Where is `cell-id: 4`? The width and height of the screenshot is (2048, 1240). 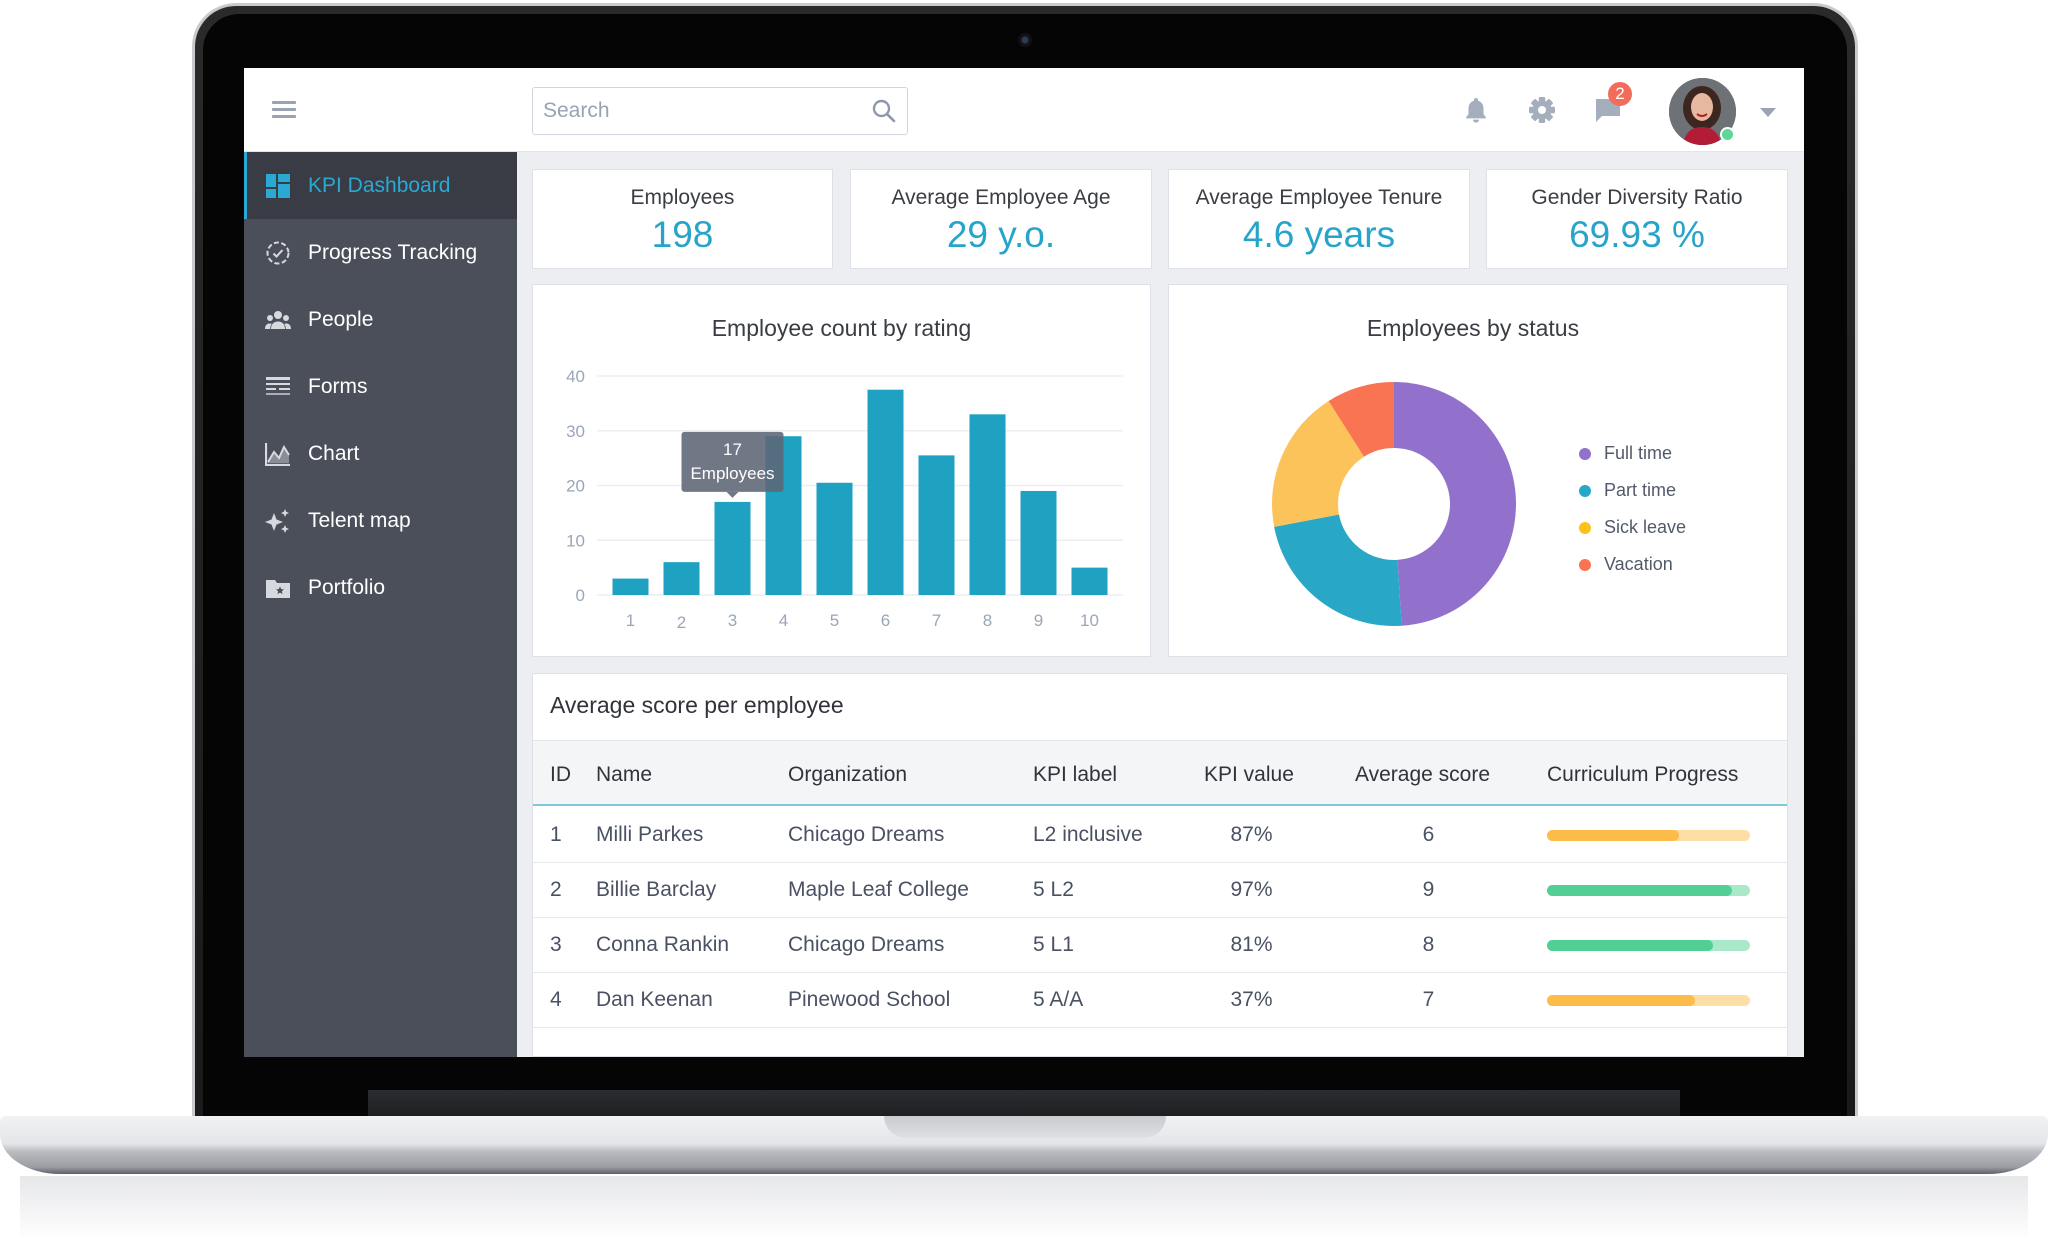
cell-id: 4 is located at coordinates (556, 999).